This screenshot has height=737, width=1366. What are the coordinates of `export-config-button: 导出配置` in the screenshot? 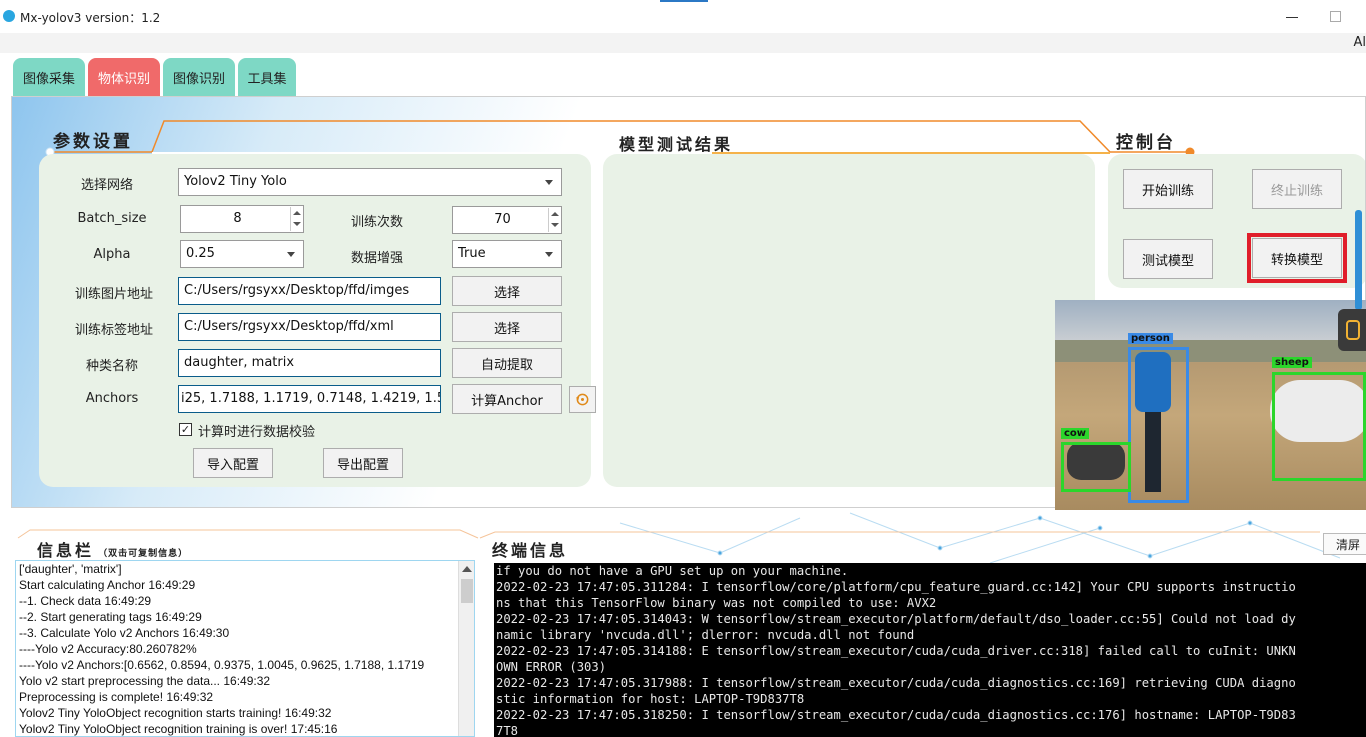 It's located at (363, 463).